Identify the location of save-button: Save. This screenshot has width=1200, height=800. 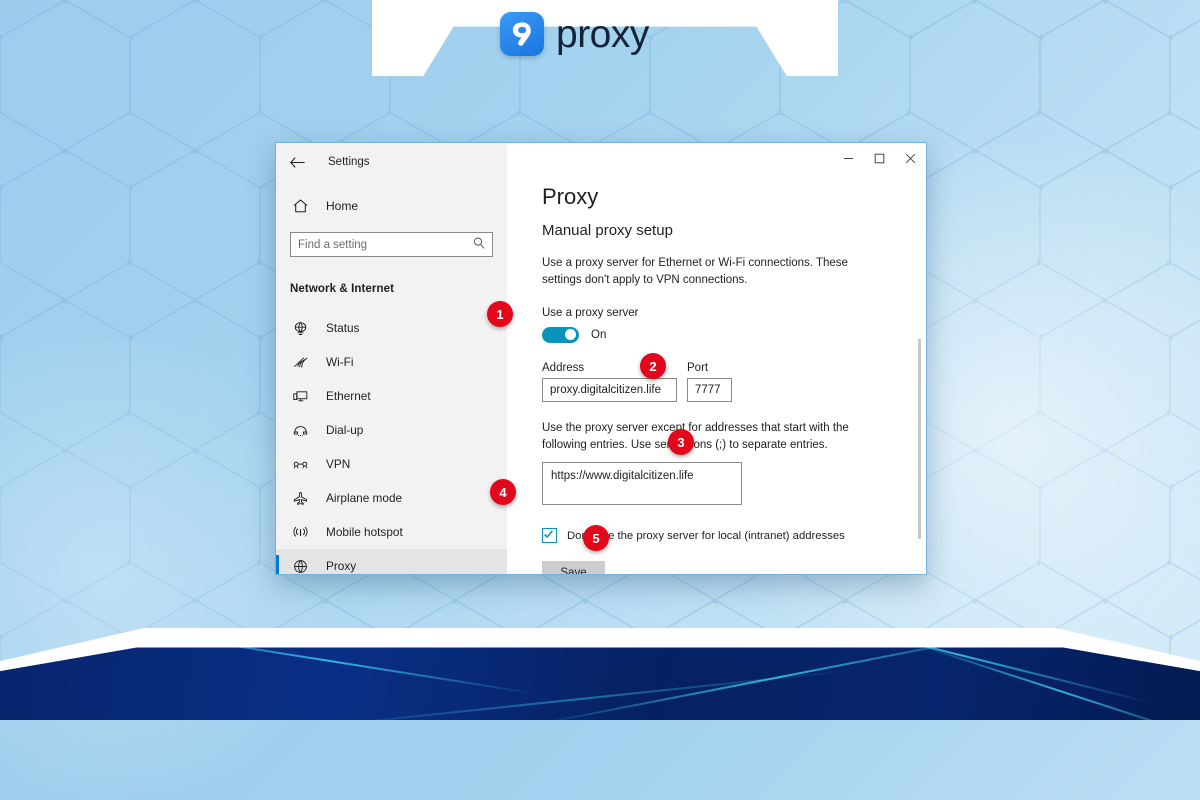
(573, 567).